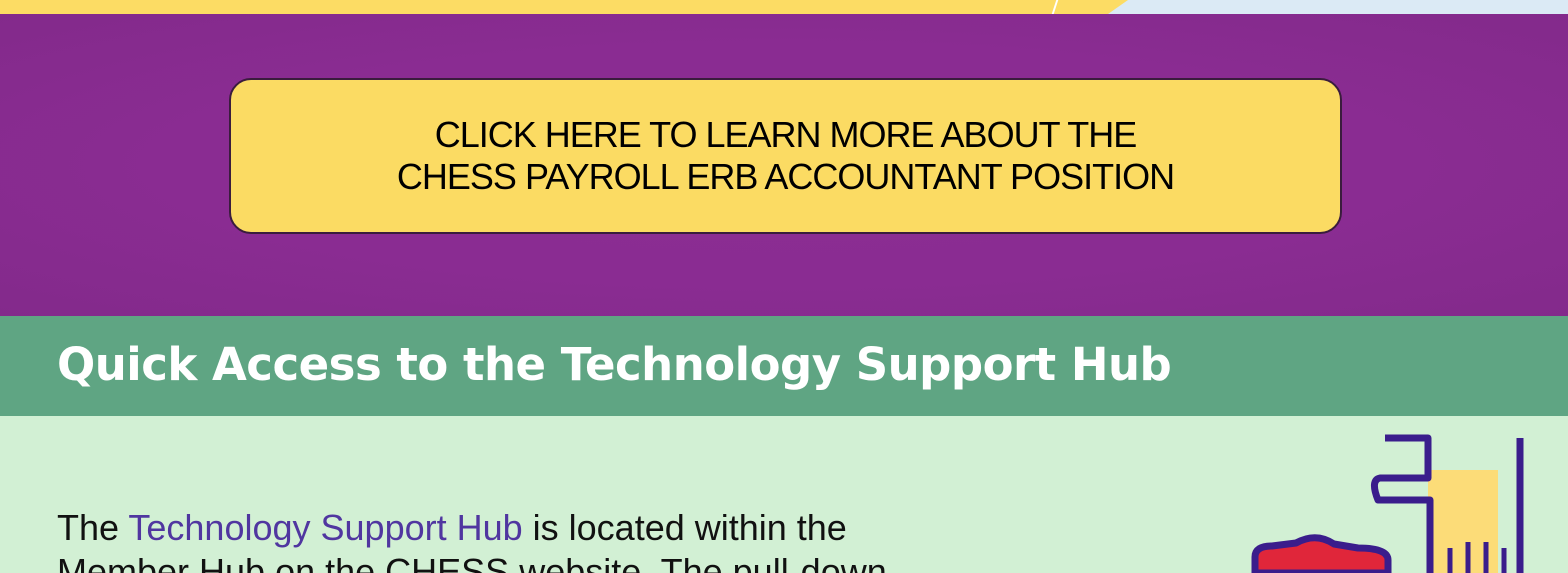 This screenshot has width=1568, height=573. Describe the element at coordinates (1387, 503) in the screenshot. I see `hand-with-shield-icon` at that location.